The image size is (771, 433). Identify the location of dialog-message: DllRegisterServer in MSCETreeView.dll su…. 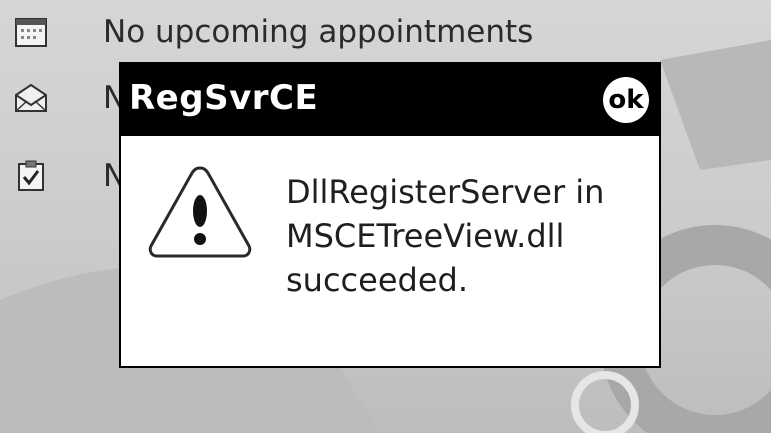
(466, 236).